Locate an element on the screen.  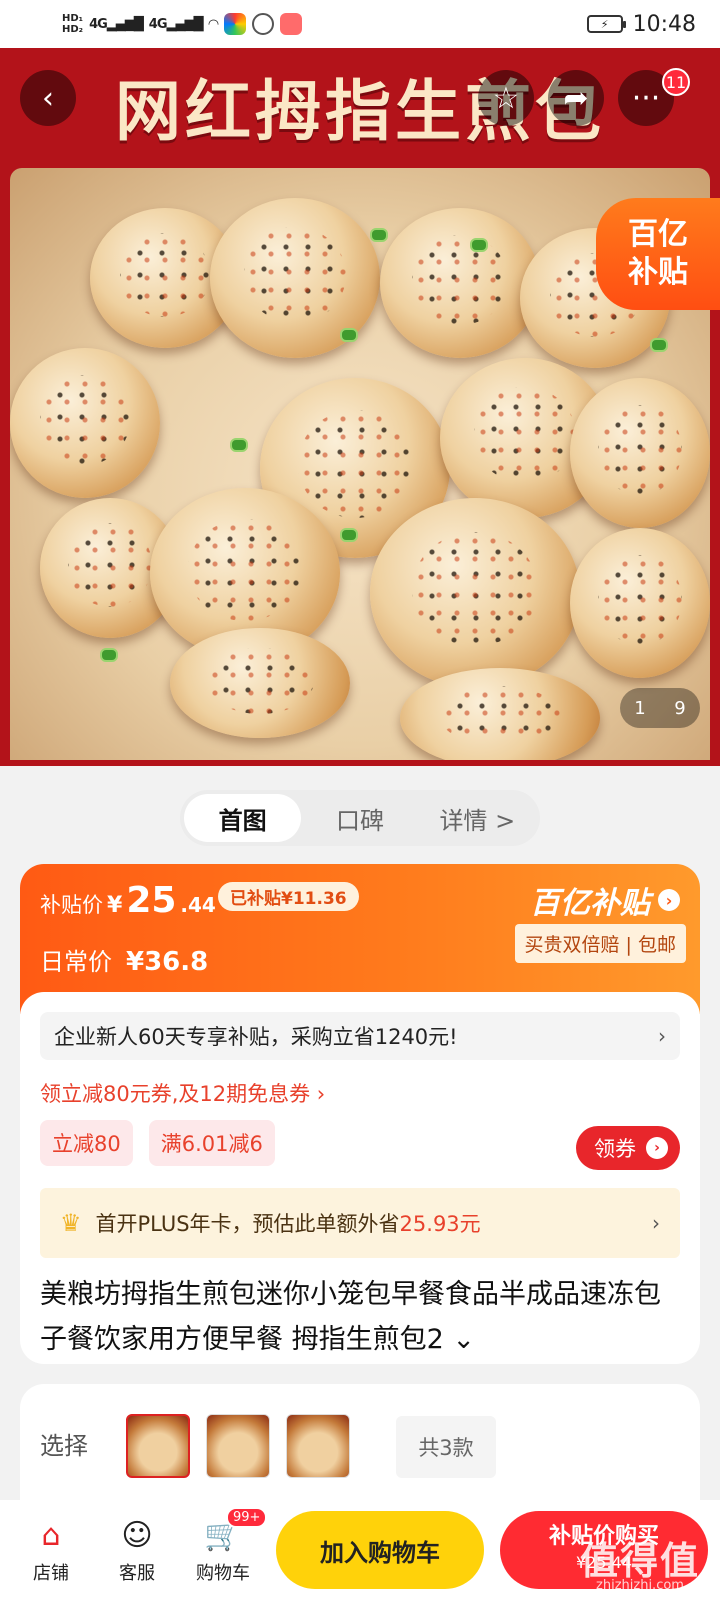
enterprise-notice-text: 企业新人60天专享补贴，采购立省1240元! is located at coordinates (256, 1037).